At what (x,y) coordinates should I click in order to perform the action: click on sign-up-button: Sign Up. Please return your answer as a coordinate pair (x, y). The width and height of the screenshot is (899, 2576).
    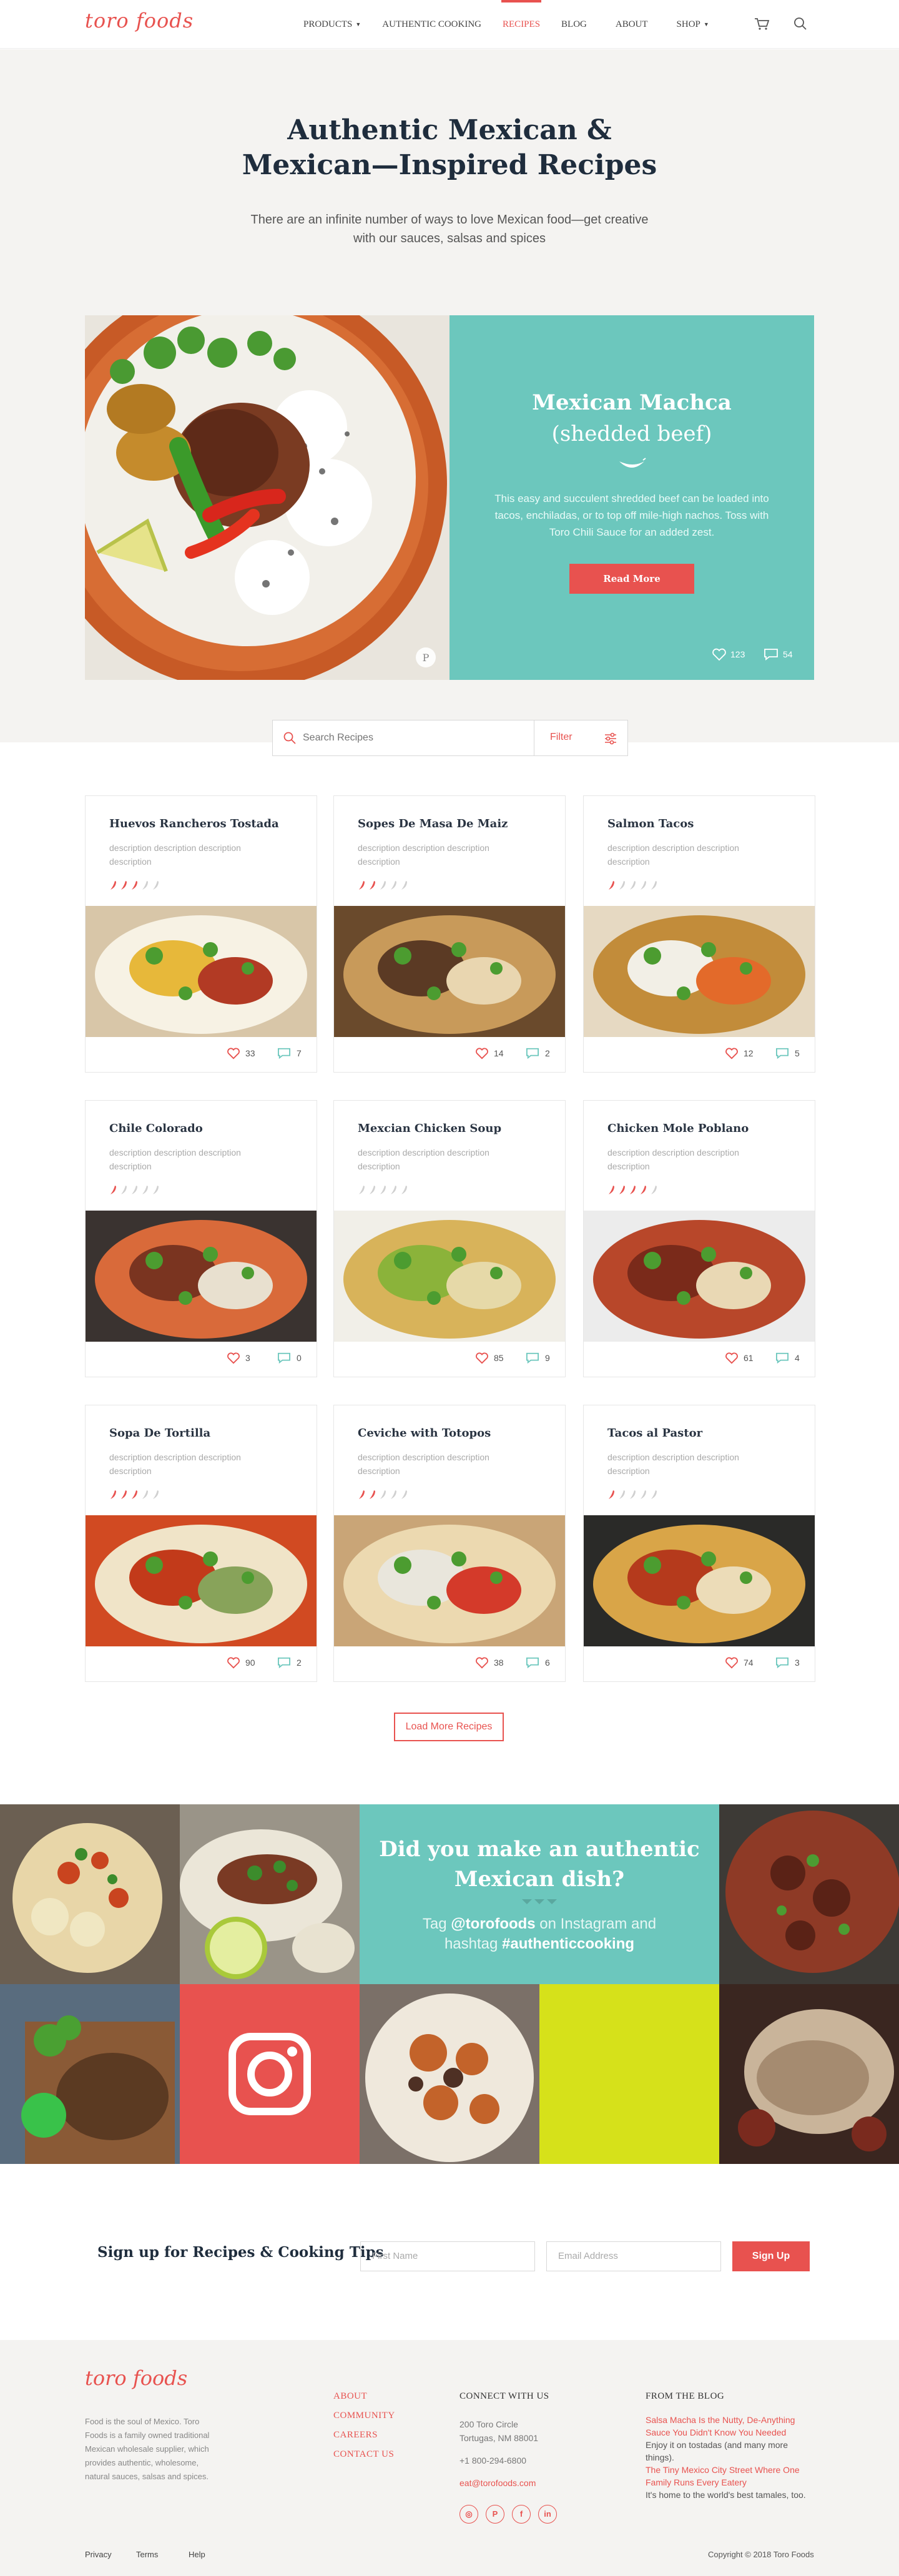
    Looking at the image, I should click on (771, 2256).